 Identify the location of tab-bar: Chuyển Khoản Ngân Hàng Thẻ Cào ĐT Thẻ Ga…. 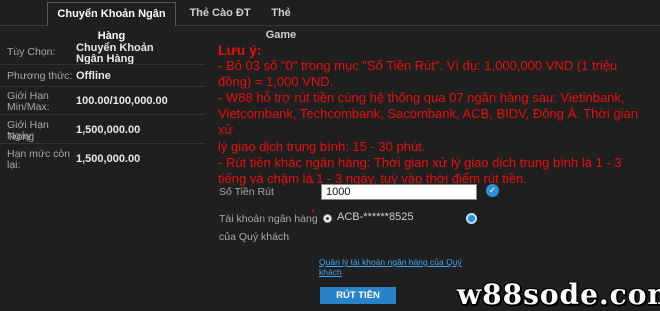
(330, 21).